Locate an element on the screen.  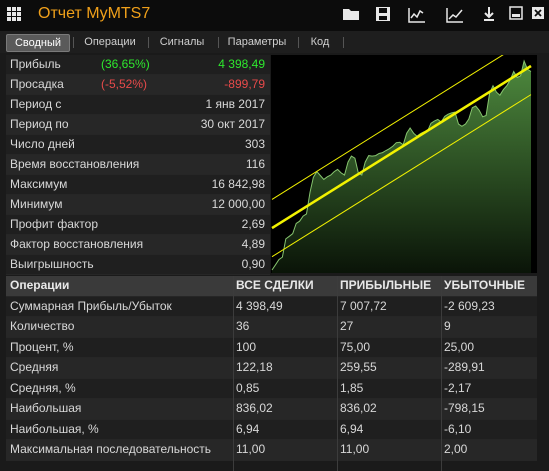
stat-label: Максимум is located at coordinates (39, 184).